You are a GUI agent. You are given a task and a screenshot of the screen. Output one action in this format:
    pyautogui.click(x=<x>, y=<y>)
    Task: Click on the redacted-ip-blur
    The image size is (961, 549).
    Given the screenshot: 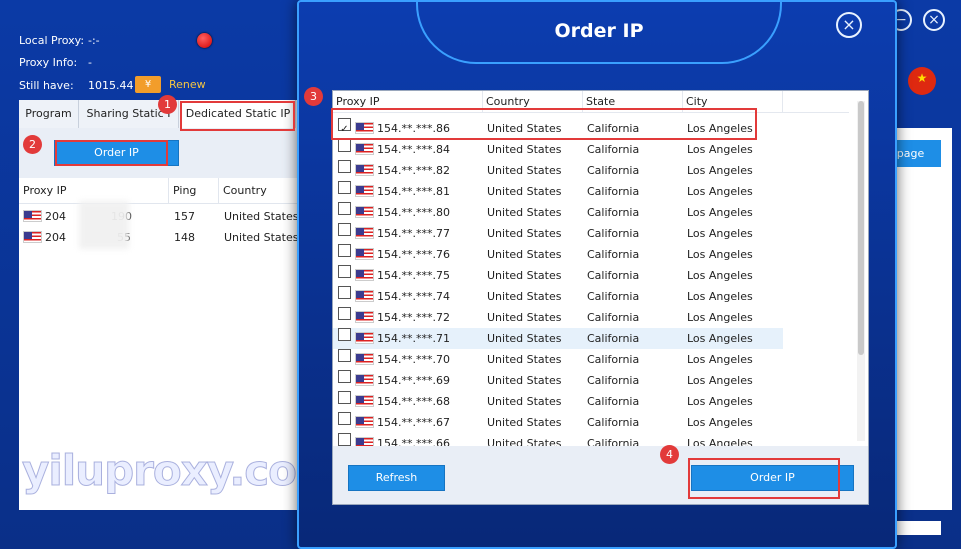 What is the action you would take?
    pyautogui.click(x=104, y=225)
    